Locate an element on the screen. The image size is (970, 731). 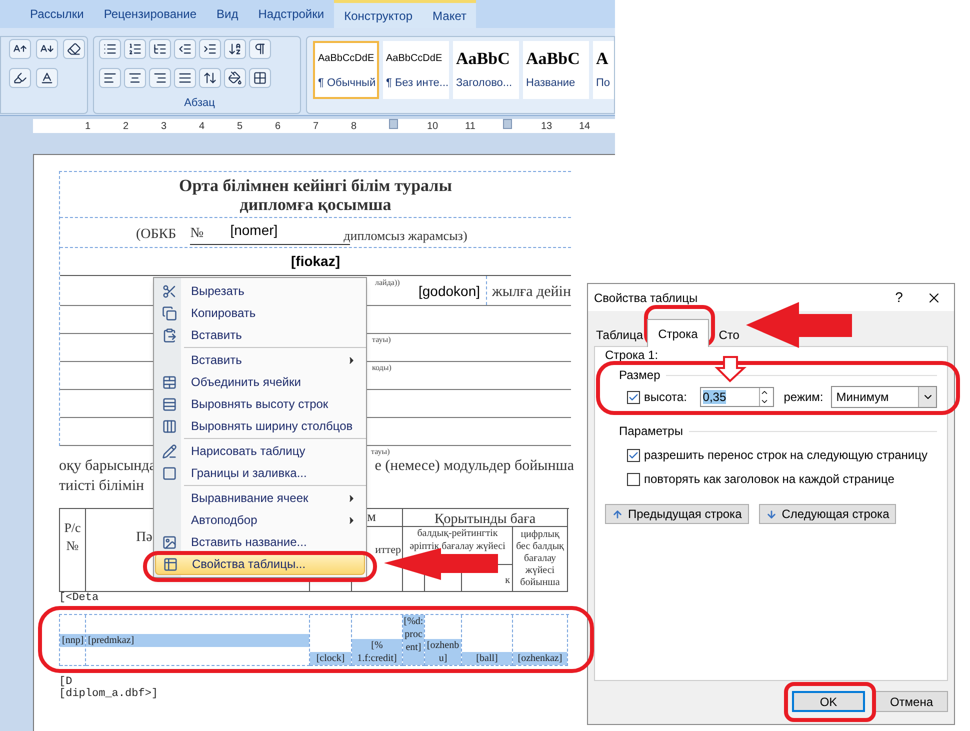
style-sample: A is located at coordinates (602, 58).